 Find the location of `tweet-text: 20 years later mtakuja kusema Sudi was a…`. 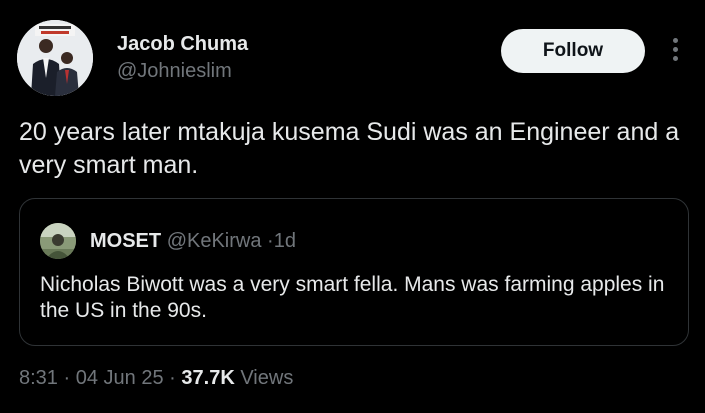

tweet-text: 20 years later mtakuja kusema Sudi was a… is located at coordinates (349, 148).